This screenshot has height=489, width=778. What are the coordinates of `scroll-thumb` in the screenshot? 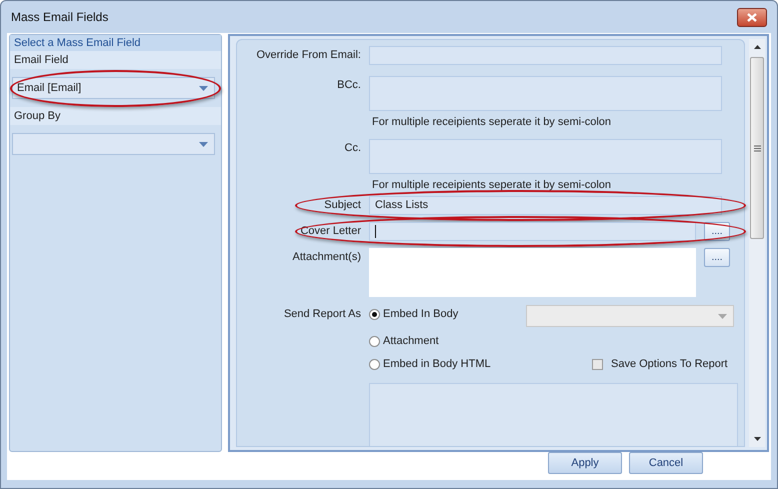 It's located at (757, 148).